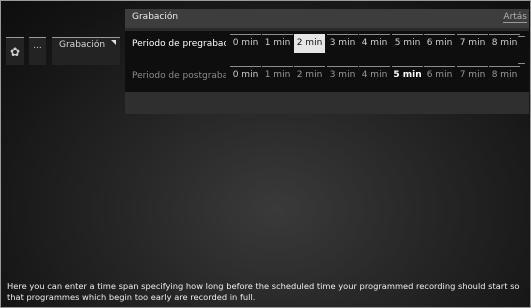  What do you see at coordinates (179, 44) in the screenshot?
I see `pre-recording-label: Periodo de pregrabación` at bounding box center [179, 44].